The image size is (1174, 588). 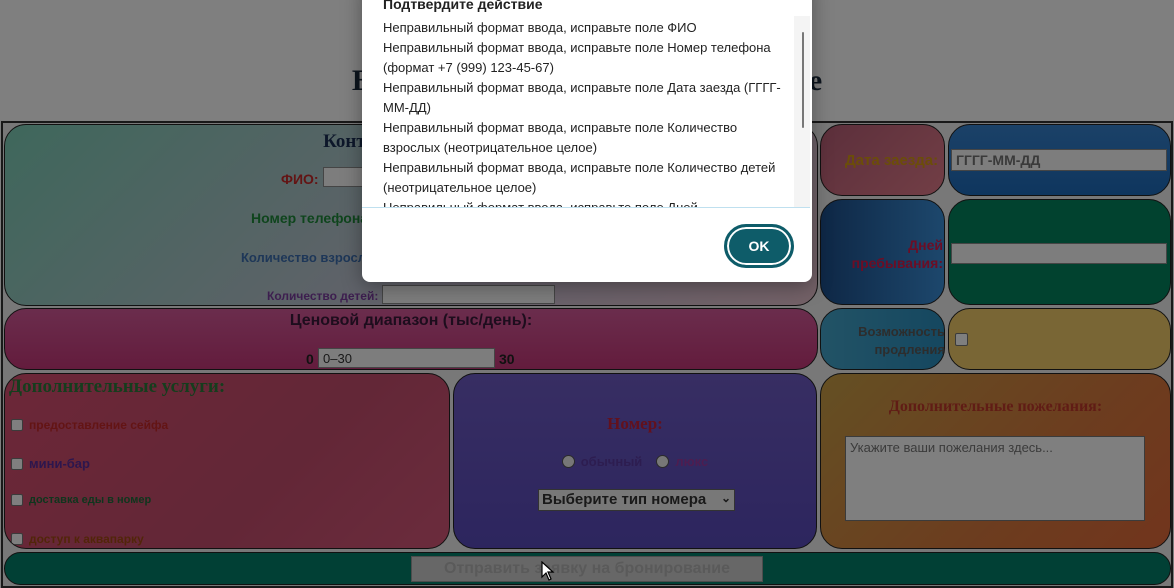 What do you see at coordinates (759, 246) in the screenshot?
I see `ok-button: OK` at bounding box center [759, 246].